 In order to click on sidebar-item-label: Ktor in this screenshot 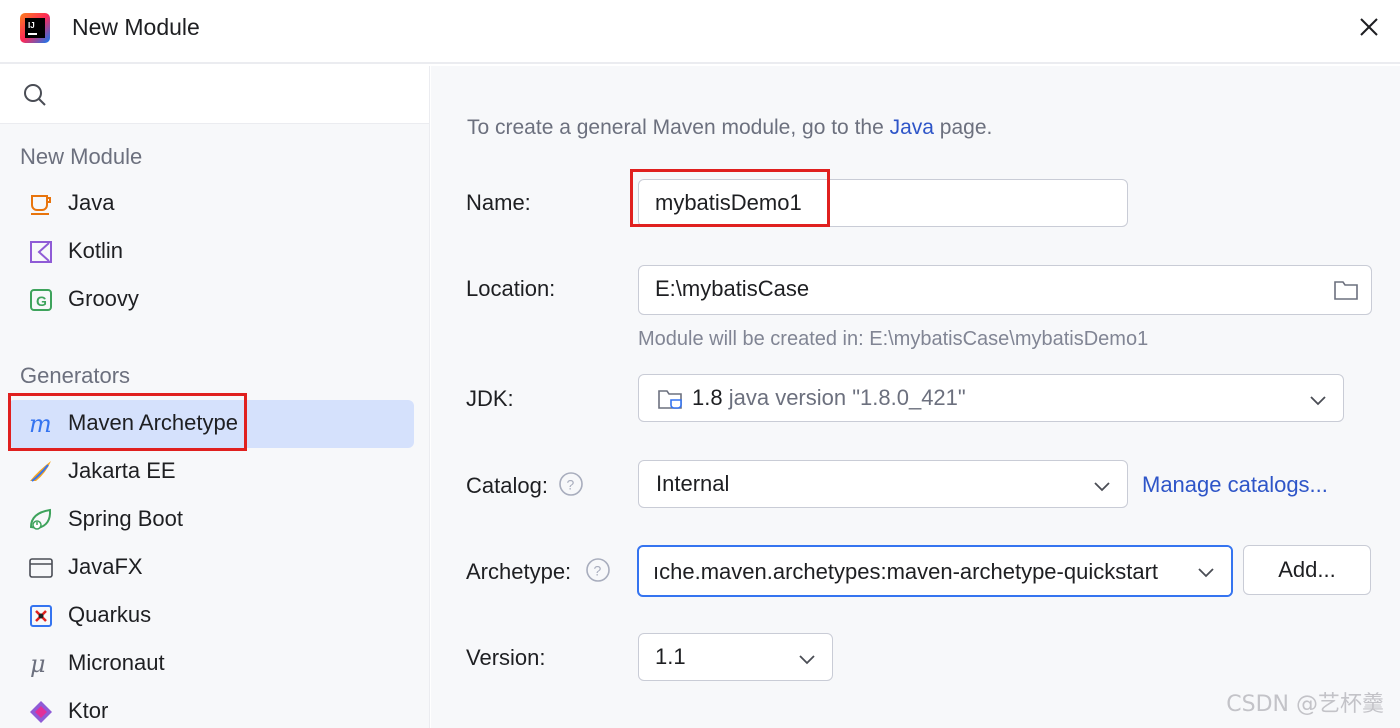, I will do `click(88, 710)`.